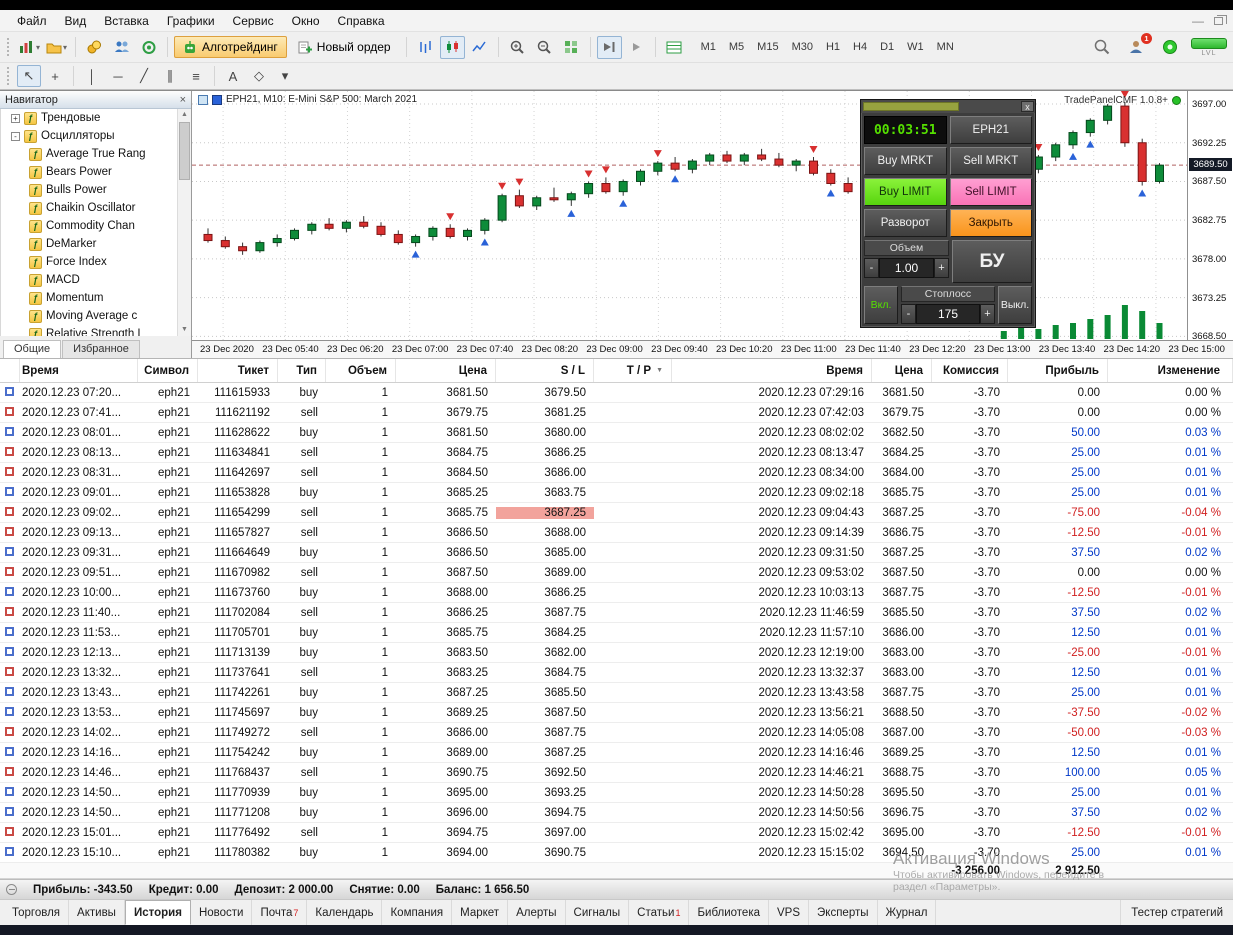 The width and height of the screenshot is (1233, 935). Describe the element at coordinates (96, 208) in the screenshot. I see `nav-indicator-item: ƒ Chaikin Oscillator` at that location.